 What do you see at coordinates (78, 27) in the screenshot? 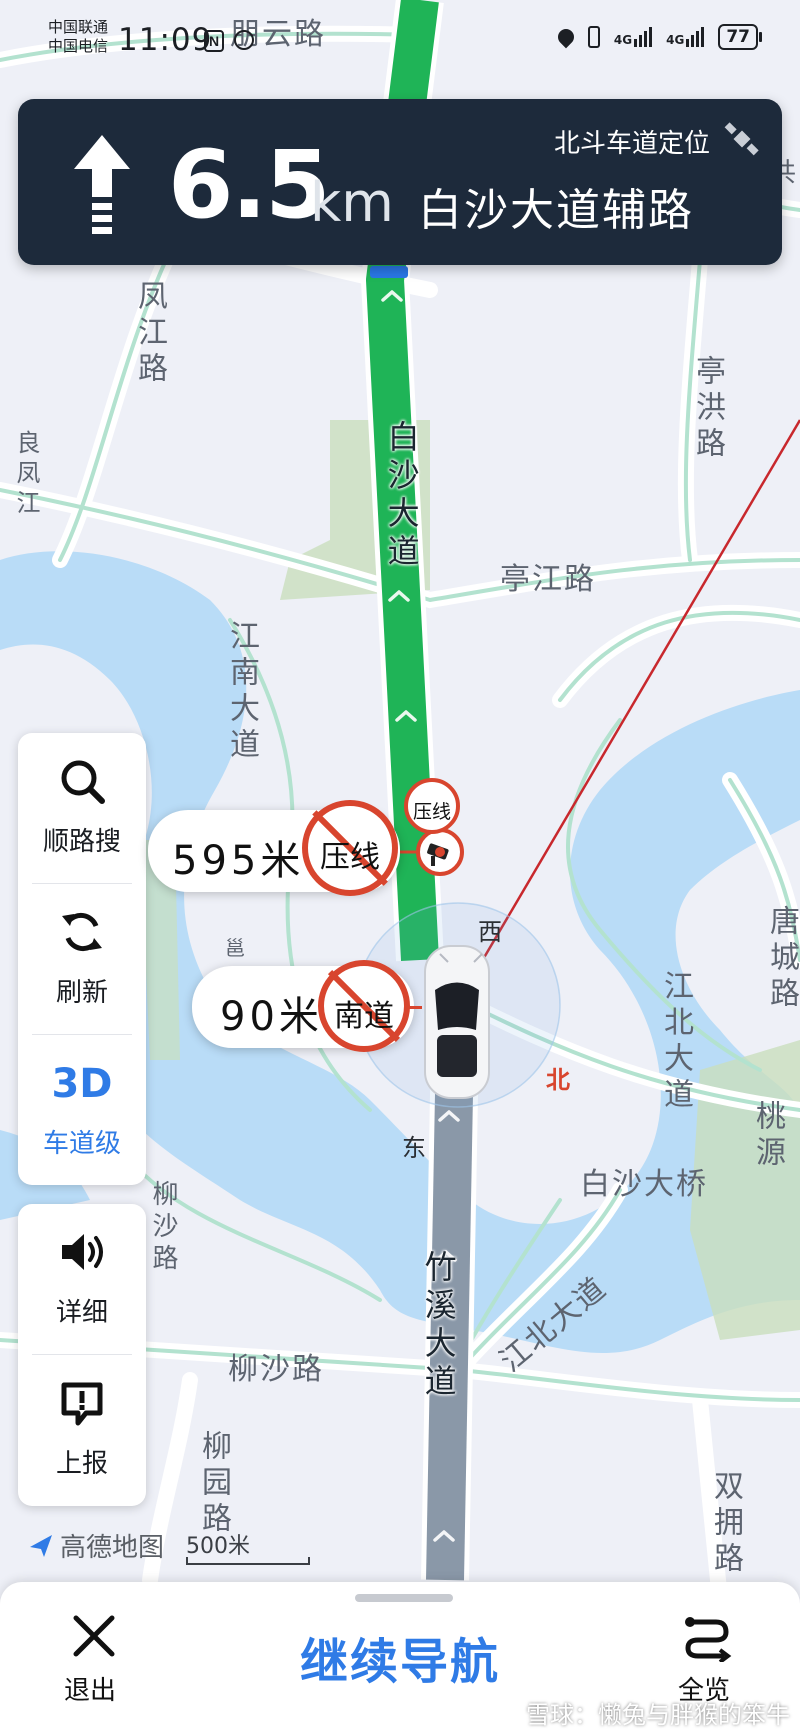
I see `carrier-name: 中国联通` at bounding box center [78, 27].